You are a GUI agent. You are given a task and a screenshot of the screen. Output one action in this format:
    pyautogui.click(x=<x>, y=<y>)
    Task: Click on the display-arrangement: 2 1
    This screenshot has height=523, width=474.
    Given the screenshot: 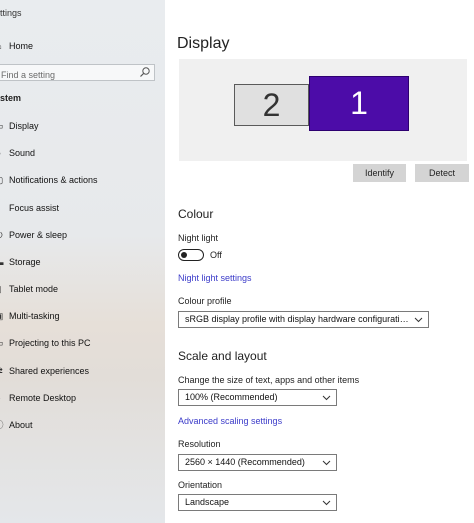 What is the action you would take?
    pyautogui.click(x=323, y=110)
    